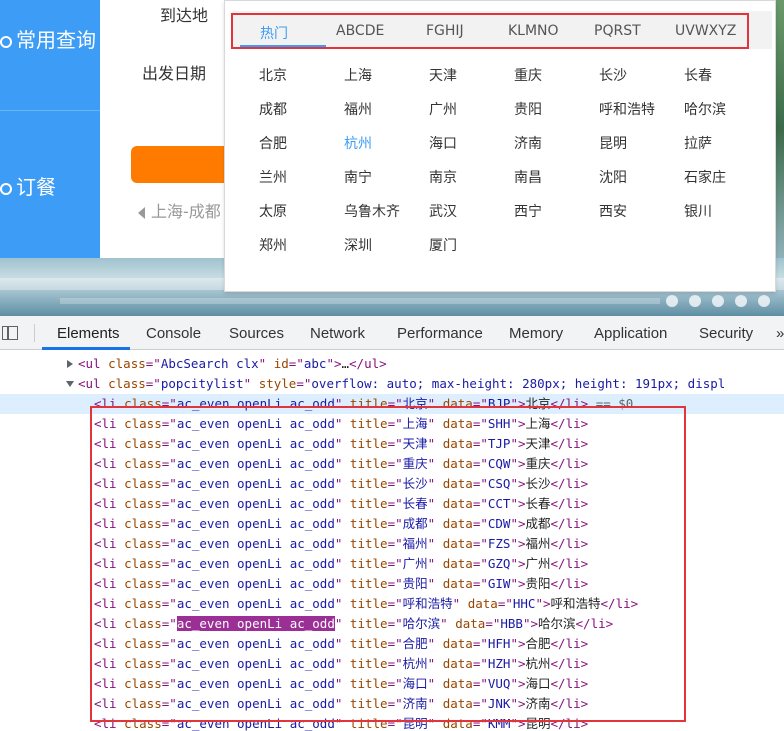 Image resolution: width=784 pixels, height=731 pixels. What do you see at coordinates (443, 75) in the screenshot?
I see `city-option: 天津` at bounding box center [443, 75].